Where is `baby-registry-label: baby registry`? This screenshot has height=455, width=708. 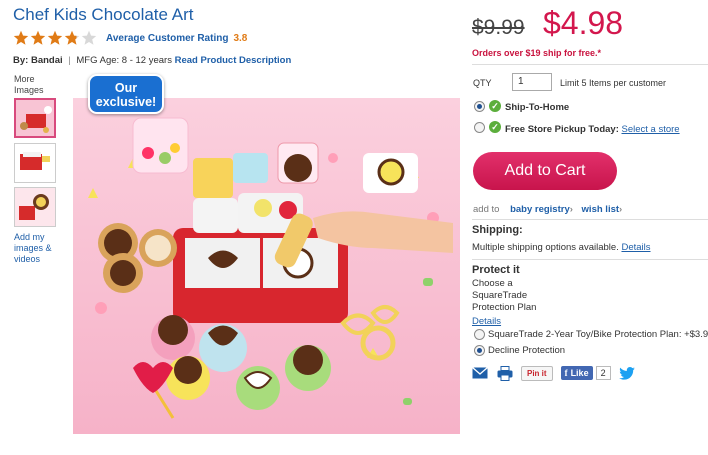 baby-registry-label: baby registry is located at coordinates (540, 209).